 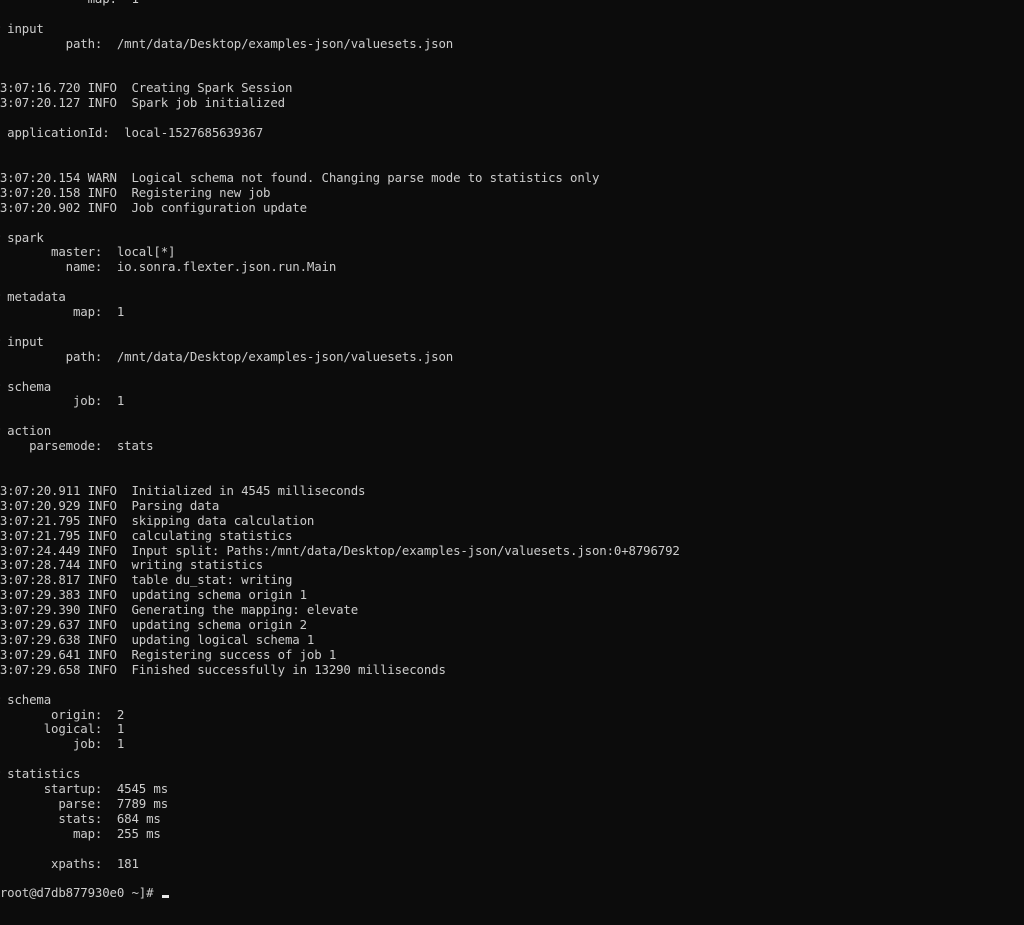 What do you see at coordinates (168, 267) in the screenshot?
I see `terminal-line: name: io.sonra.flexter.json.run.Main` at bounding box center [168, 267].